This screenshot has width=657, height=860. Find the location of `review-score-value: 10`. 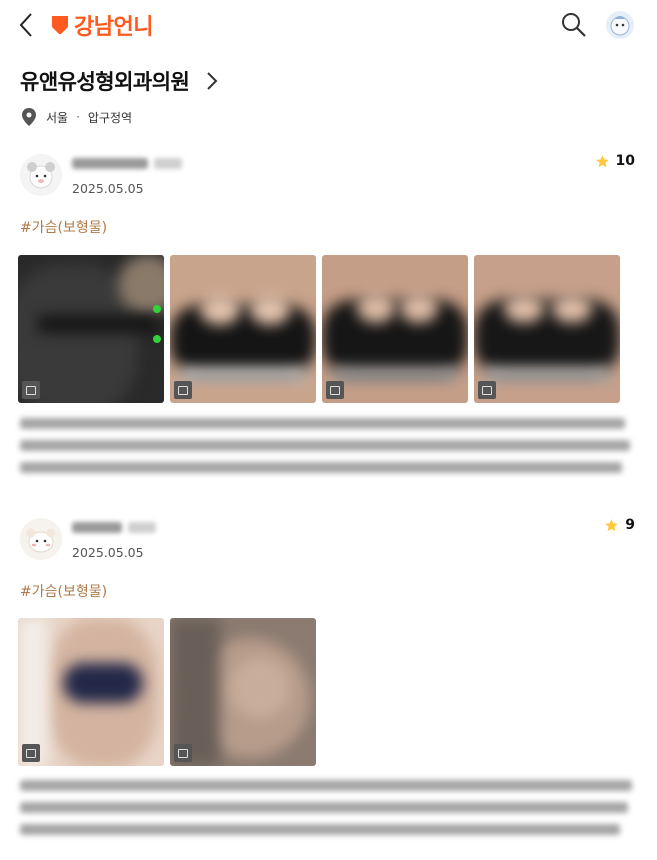

review-score-value: 10 is located at coordinates (625, 161).